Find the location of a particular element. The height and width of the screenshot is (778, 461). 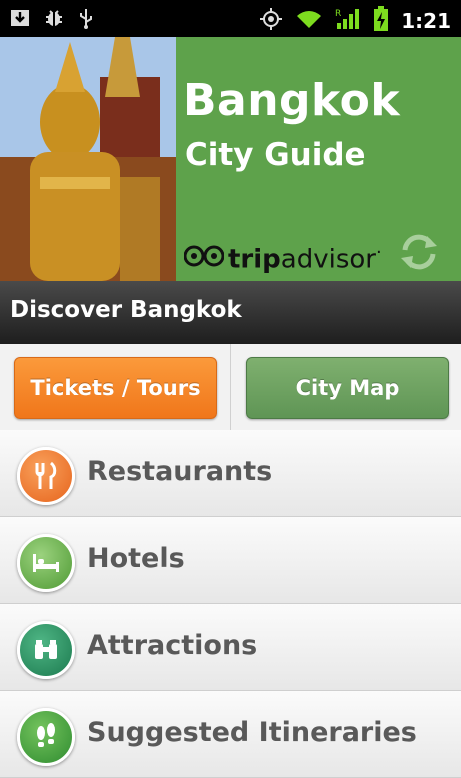

list-item-hotels: Hotels is located at coordinates (230, 560).